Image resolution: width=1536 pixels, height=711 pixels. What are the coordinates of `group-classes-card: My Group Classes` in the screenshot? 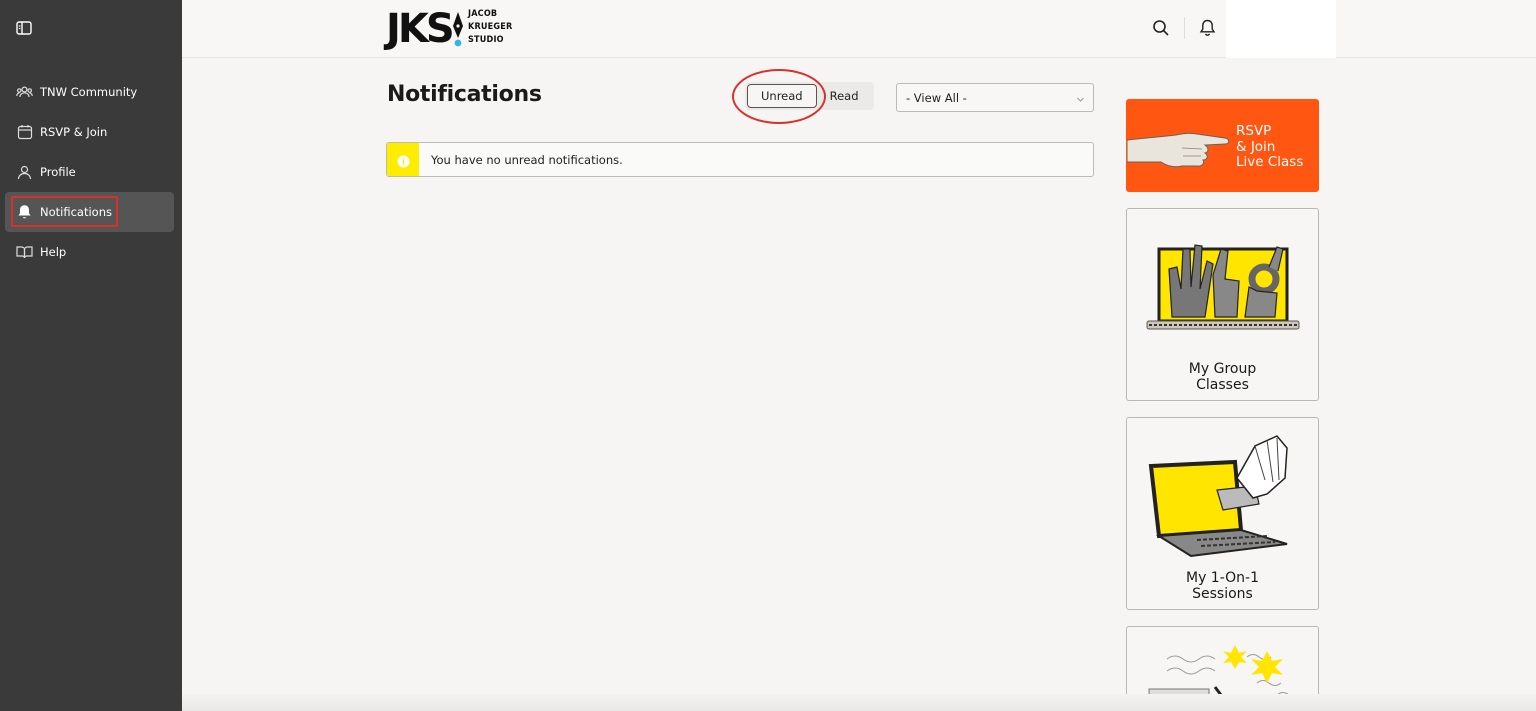 It's located at (1222, 304).